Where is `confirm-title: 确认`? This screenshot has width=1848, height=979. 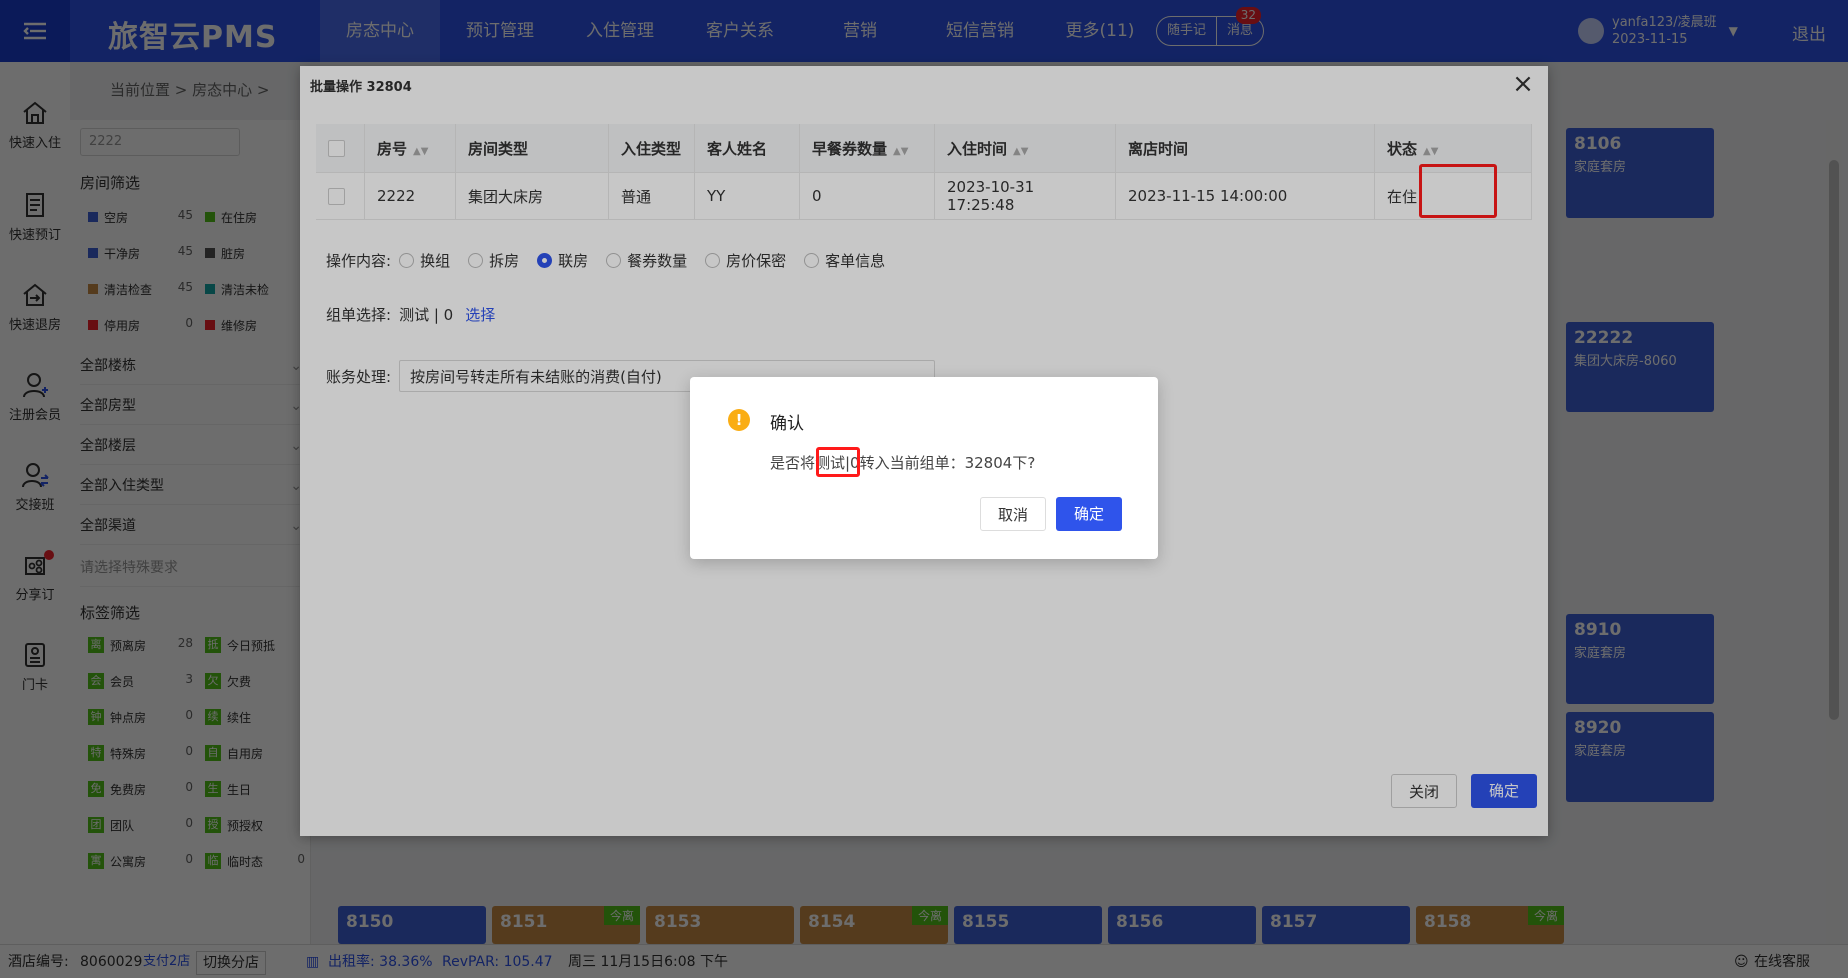 confirm-title: 确认 is located at coordinates (787, 424).